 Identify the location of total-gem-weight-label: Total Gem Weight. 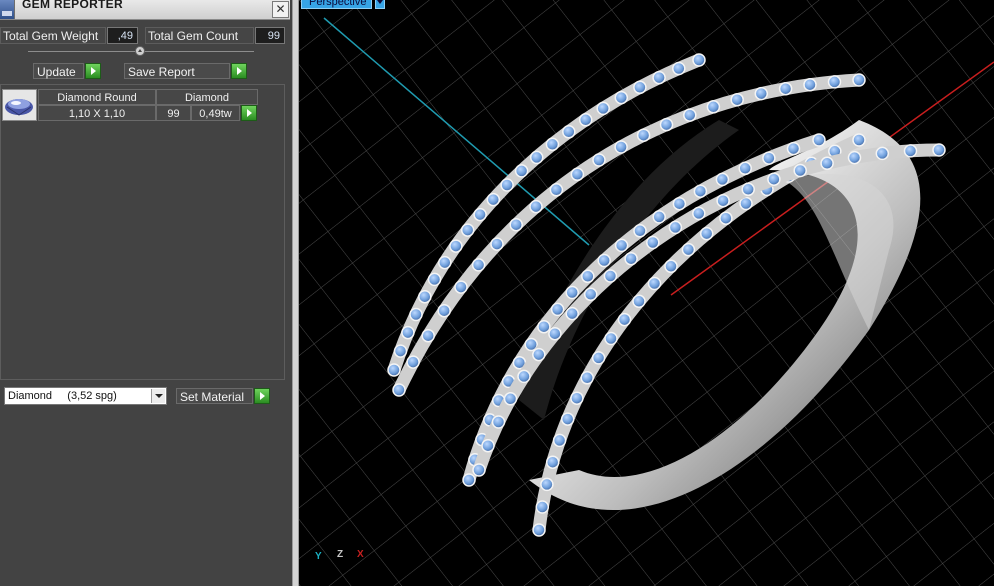
(53, 35).